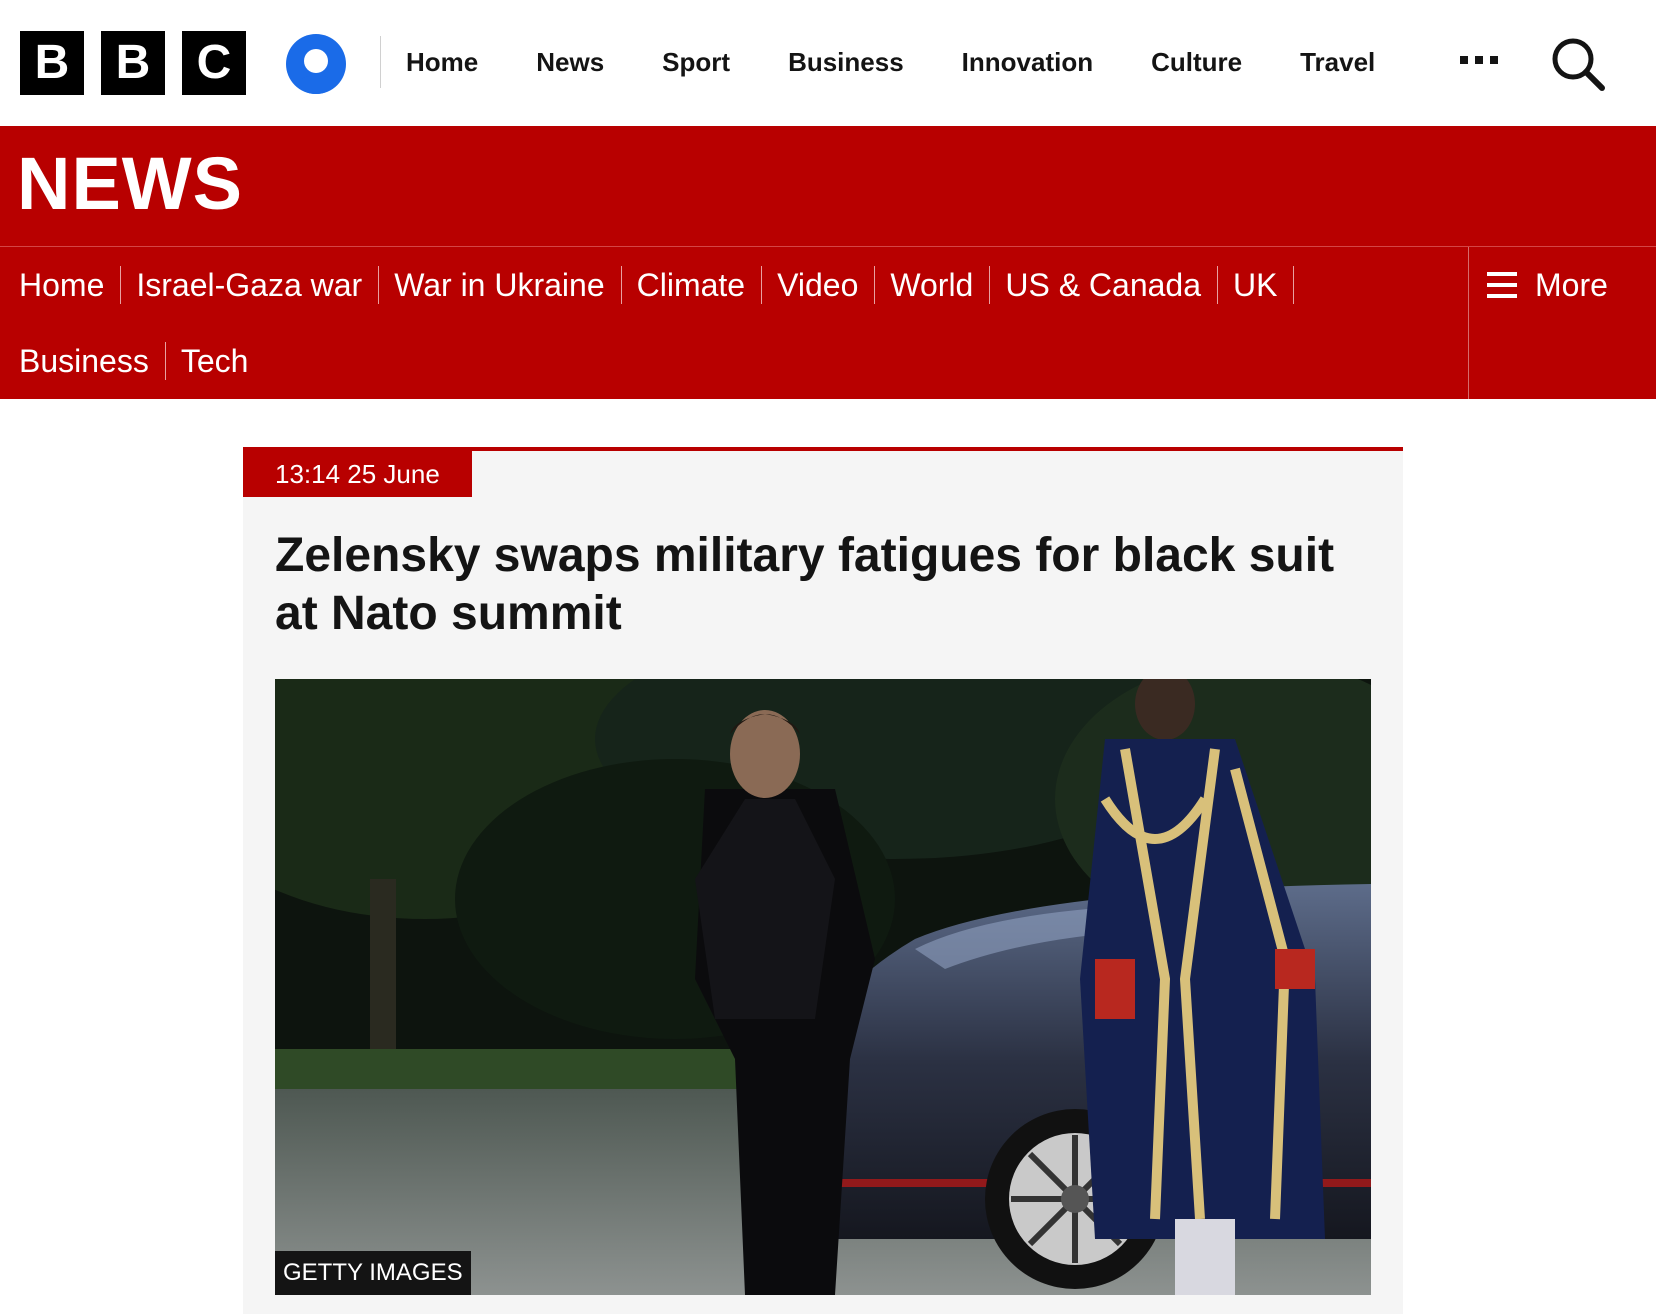 Image resolution: width=1656 pixels, height=1314 pixels. What do you see at coordinates (570, 62) in the screenshot?
I see `global-nav-news: News` at bounding box center [570, 62].